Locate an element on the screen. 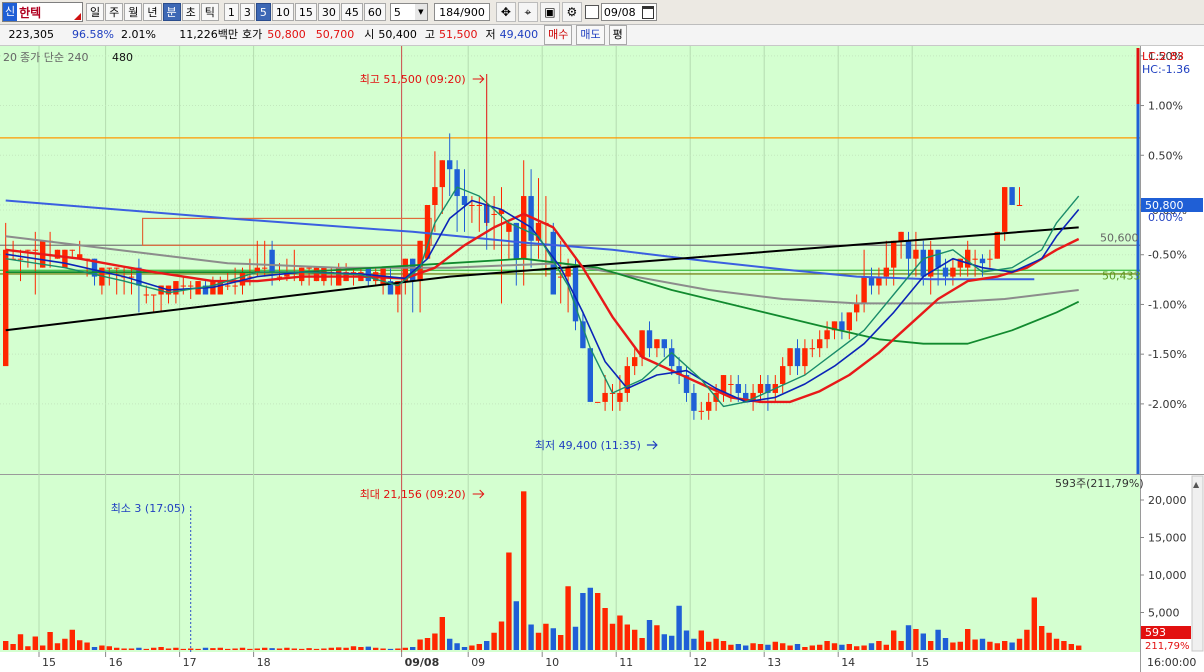  interval-button: 5 is located at coordinates (263, 12).